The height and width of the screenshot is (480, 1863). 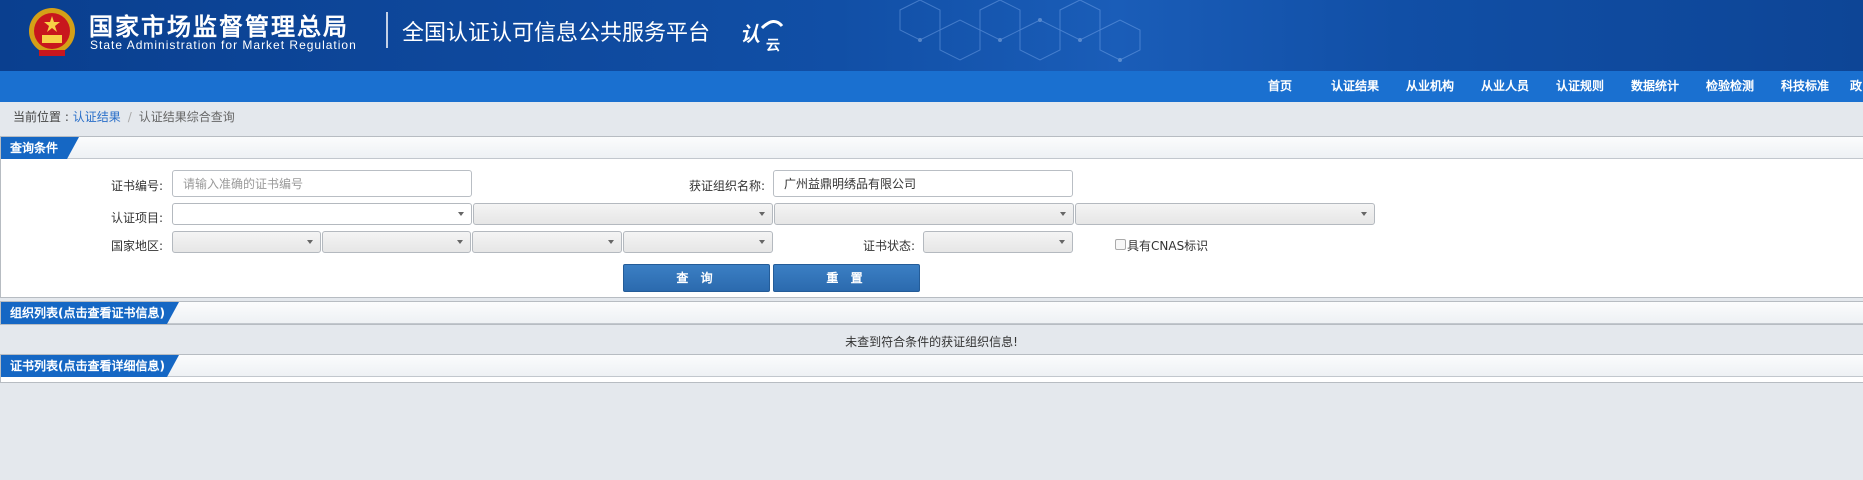 What do you see at coordinates (1280, 86) in the screenshot?
I see `nav-home: 首页` at bounding box center [1280, 86].